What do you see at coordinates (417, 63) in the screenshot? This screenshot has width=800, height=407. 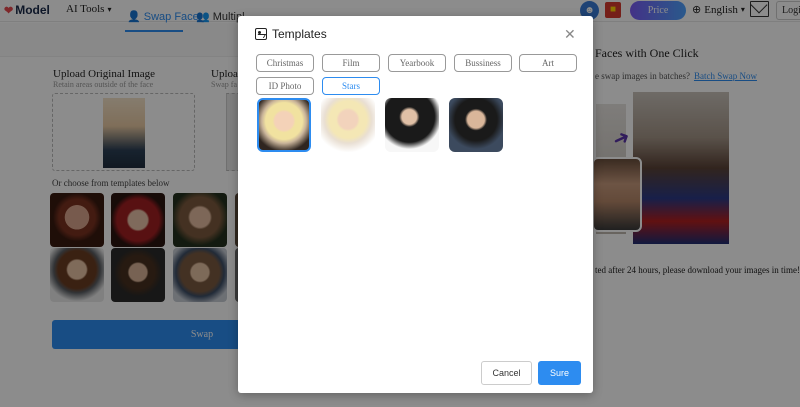 I see `category-yearbook: Yearbook` at bounding box center [417, 63].